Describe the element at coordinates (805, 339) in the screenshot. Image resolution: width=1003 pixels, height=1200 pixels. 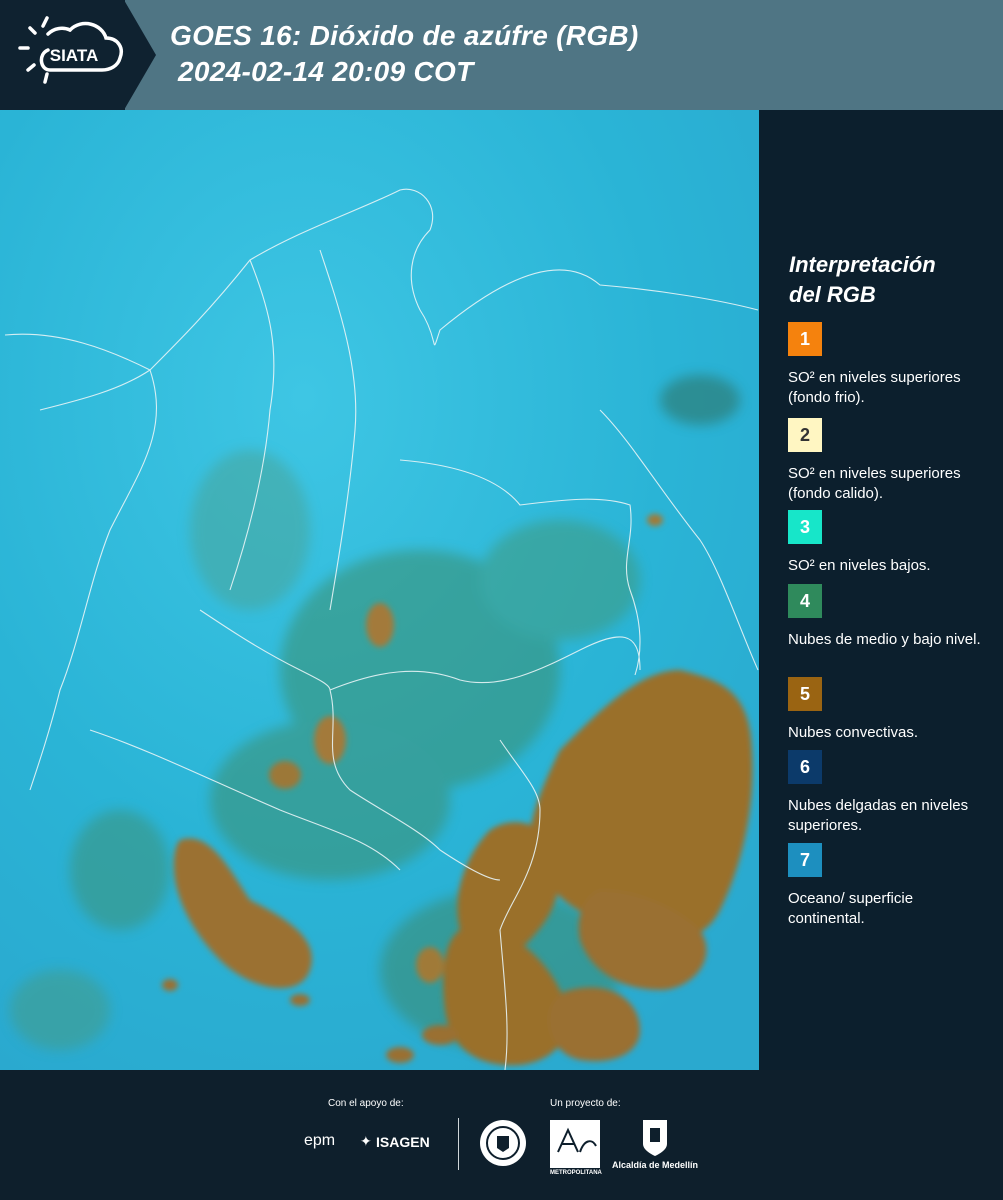
I see `legend-swatch: 1` at that location.